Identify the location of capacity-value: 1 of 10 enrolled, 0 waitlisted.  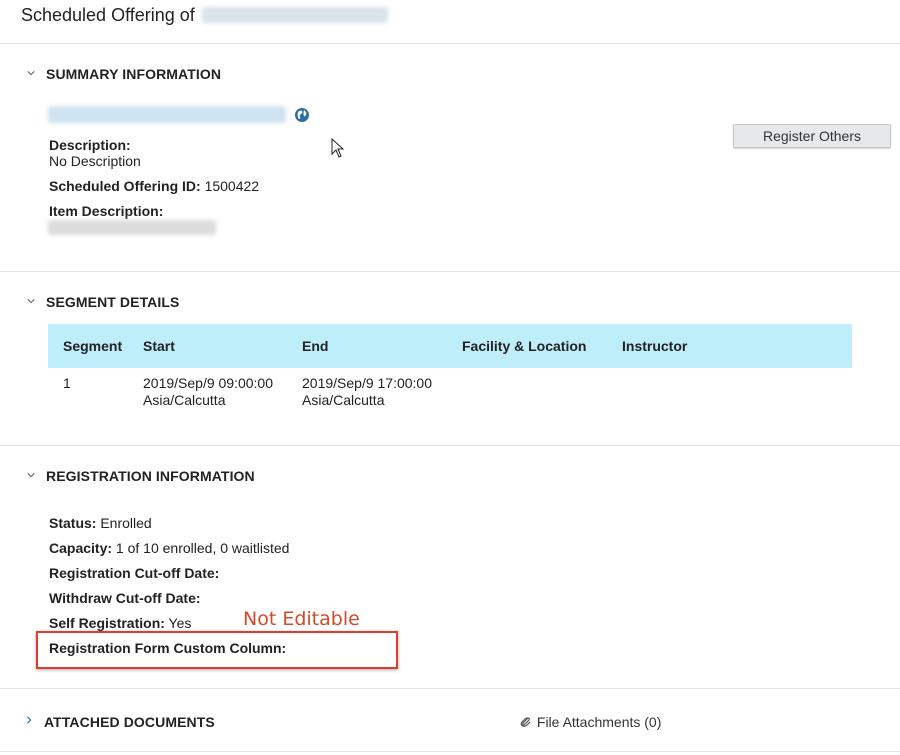
(202, 548).